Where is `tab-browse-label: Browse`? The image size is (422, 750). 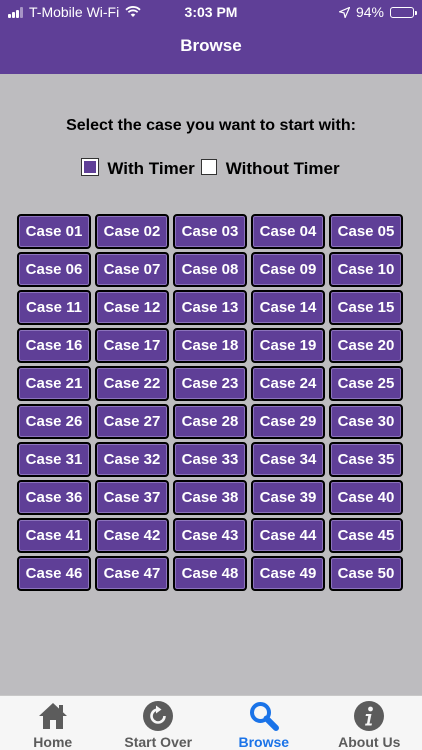 tab-browse-label: Browse is located at coordinates (264, 742).